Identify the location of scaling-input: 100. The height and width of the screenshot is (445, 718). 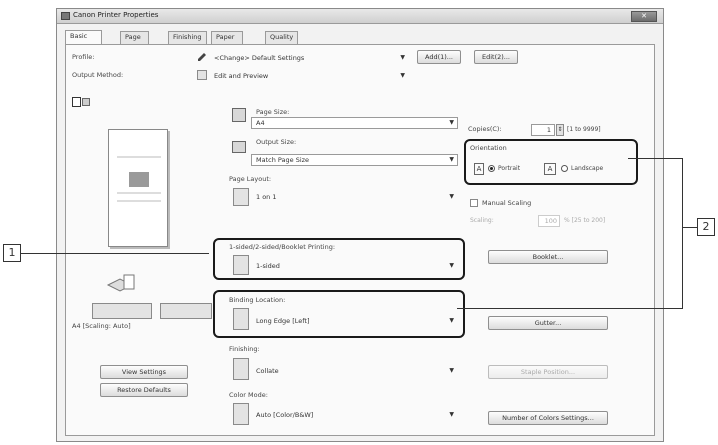
(549, 221).